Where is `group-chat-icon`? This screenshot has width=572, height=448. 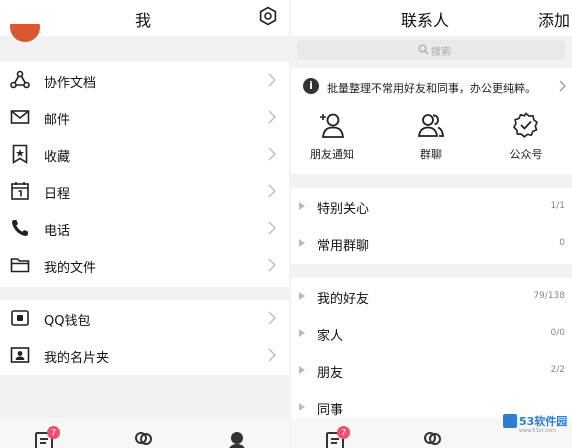 group-chat-icon is located at coordinates (430, 125).